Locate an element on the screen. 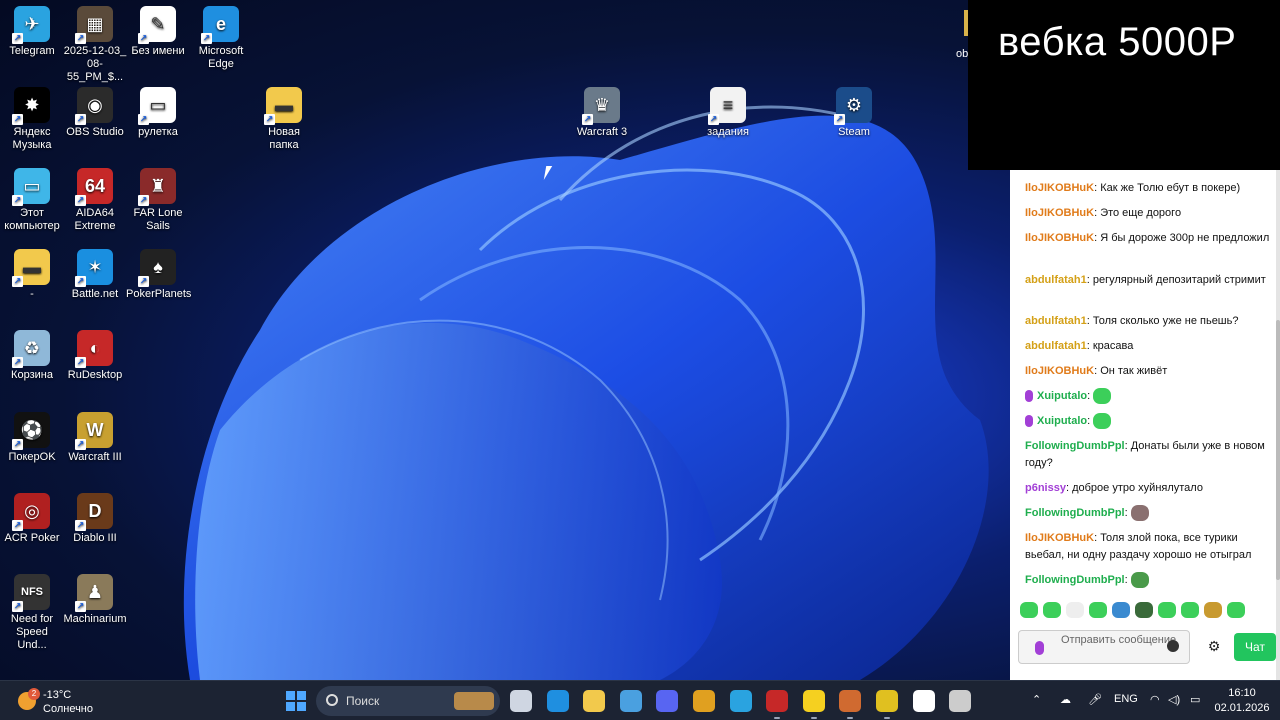 Image resolution: width=1280 pixels, height=720 pixels. chat-input: Отправить сообщение is located at coordinates (1104, 647).